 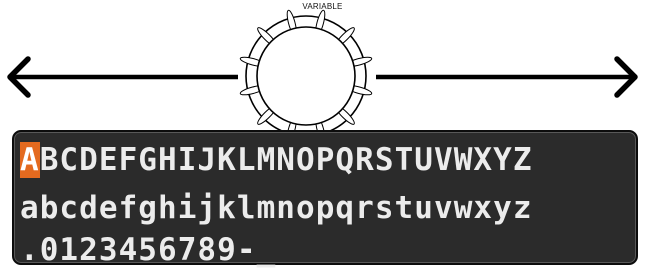 I want to click on selected-character-cursor: A, so click(x=30, y=160).